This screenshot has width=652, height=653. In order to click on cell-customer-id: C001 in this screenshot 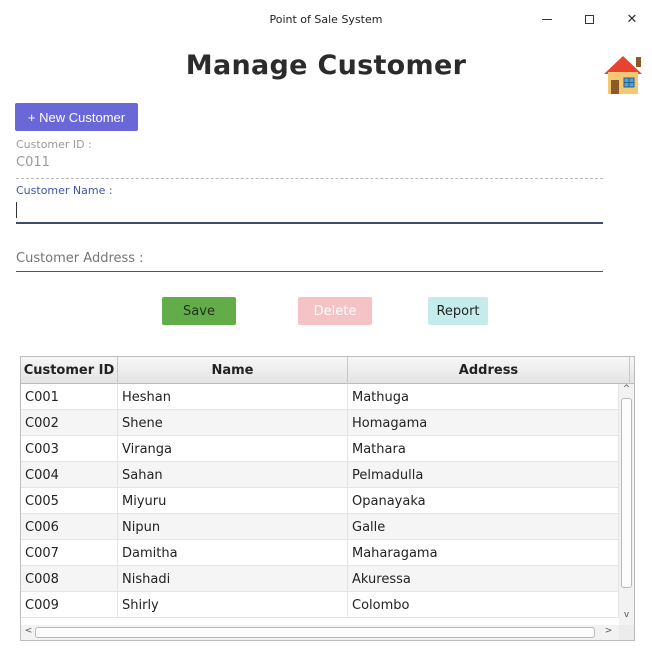, I will do `click(69, 397)`.